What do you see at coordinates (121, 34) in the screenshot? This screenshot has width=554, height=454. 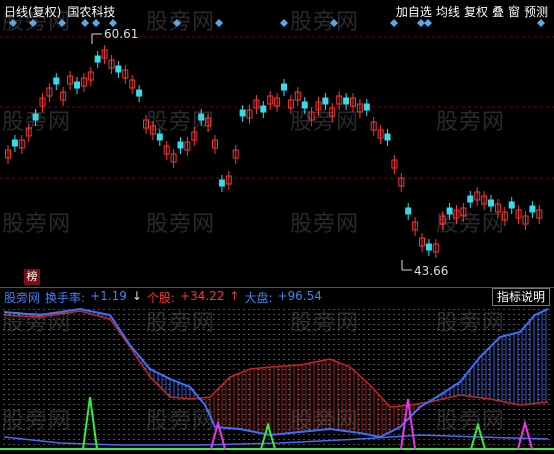 I see `high-price-label: 60.61` at bounding box center [121, 34].